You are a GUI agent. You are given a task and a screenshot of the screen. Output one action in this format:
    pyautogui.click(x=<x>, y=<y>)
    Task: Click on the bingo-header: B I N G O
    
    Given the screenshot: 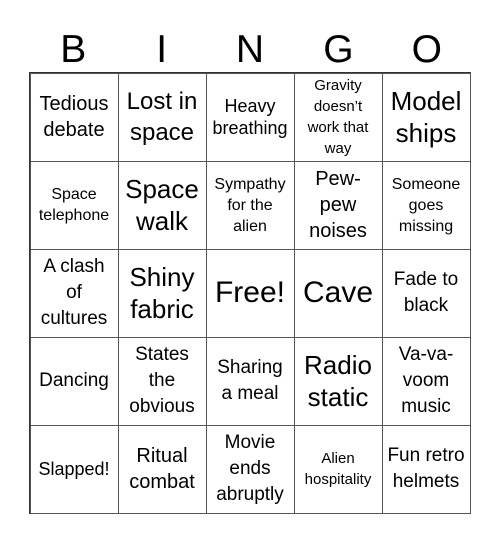 What is the action you would take?
    pyautogui.click(x=250, y=50)
    